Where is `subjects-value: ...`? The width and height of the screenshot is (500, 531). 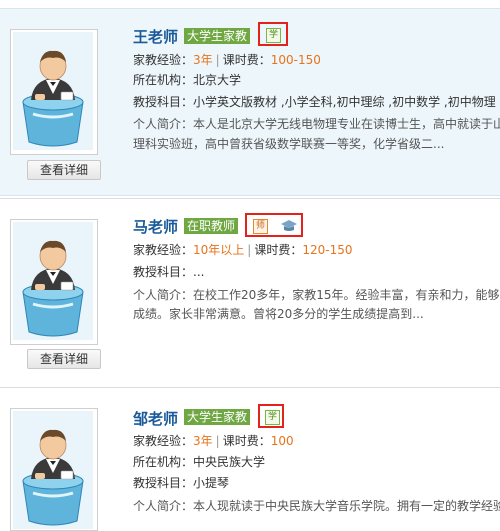
subjects-value: ... is located at coordinates (199, 272).